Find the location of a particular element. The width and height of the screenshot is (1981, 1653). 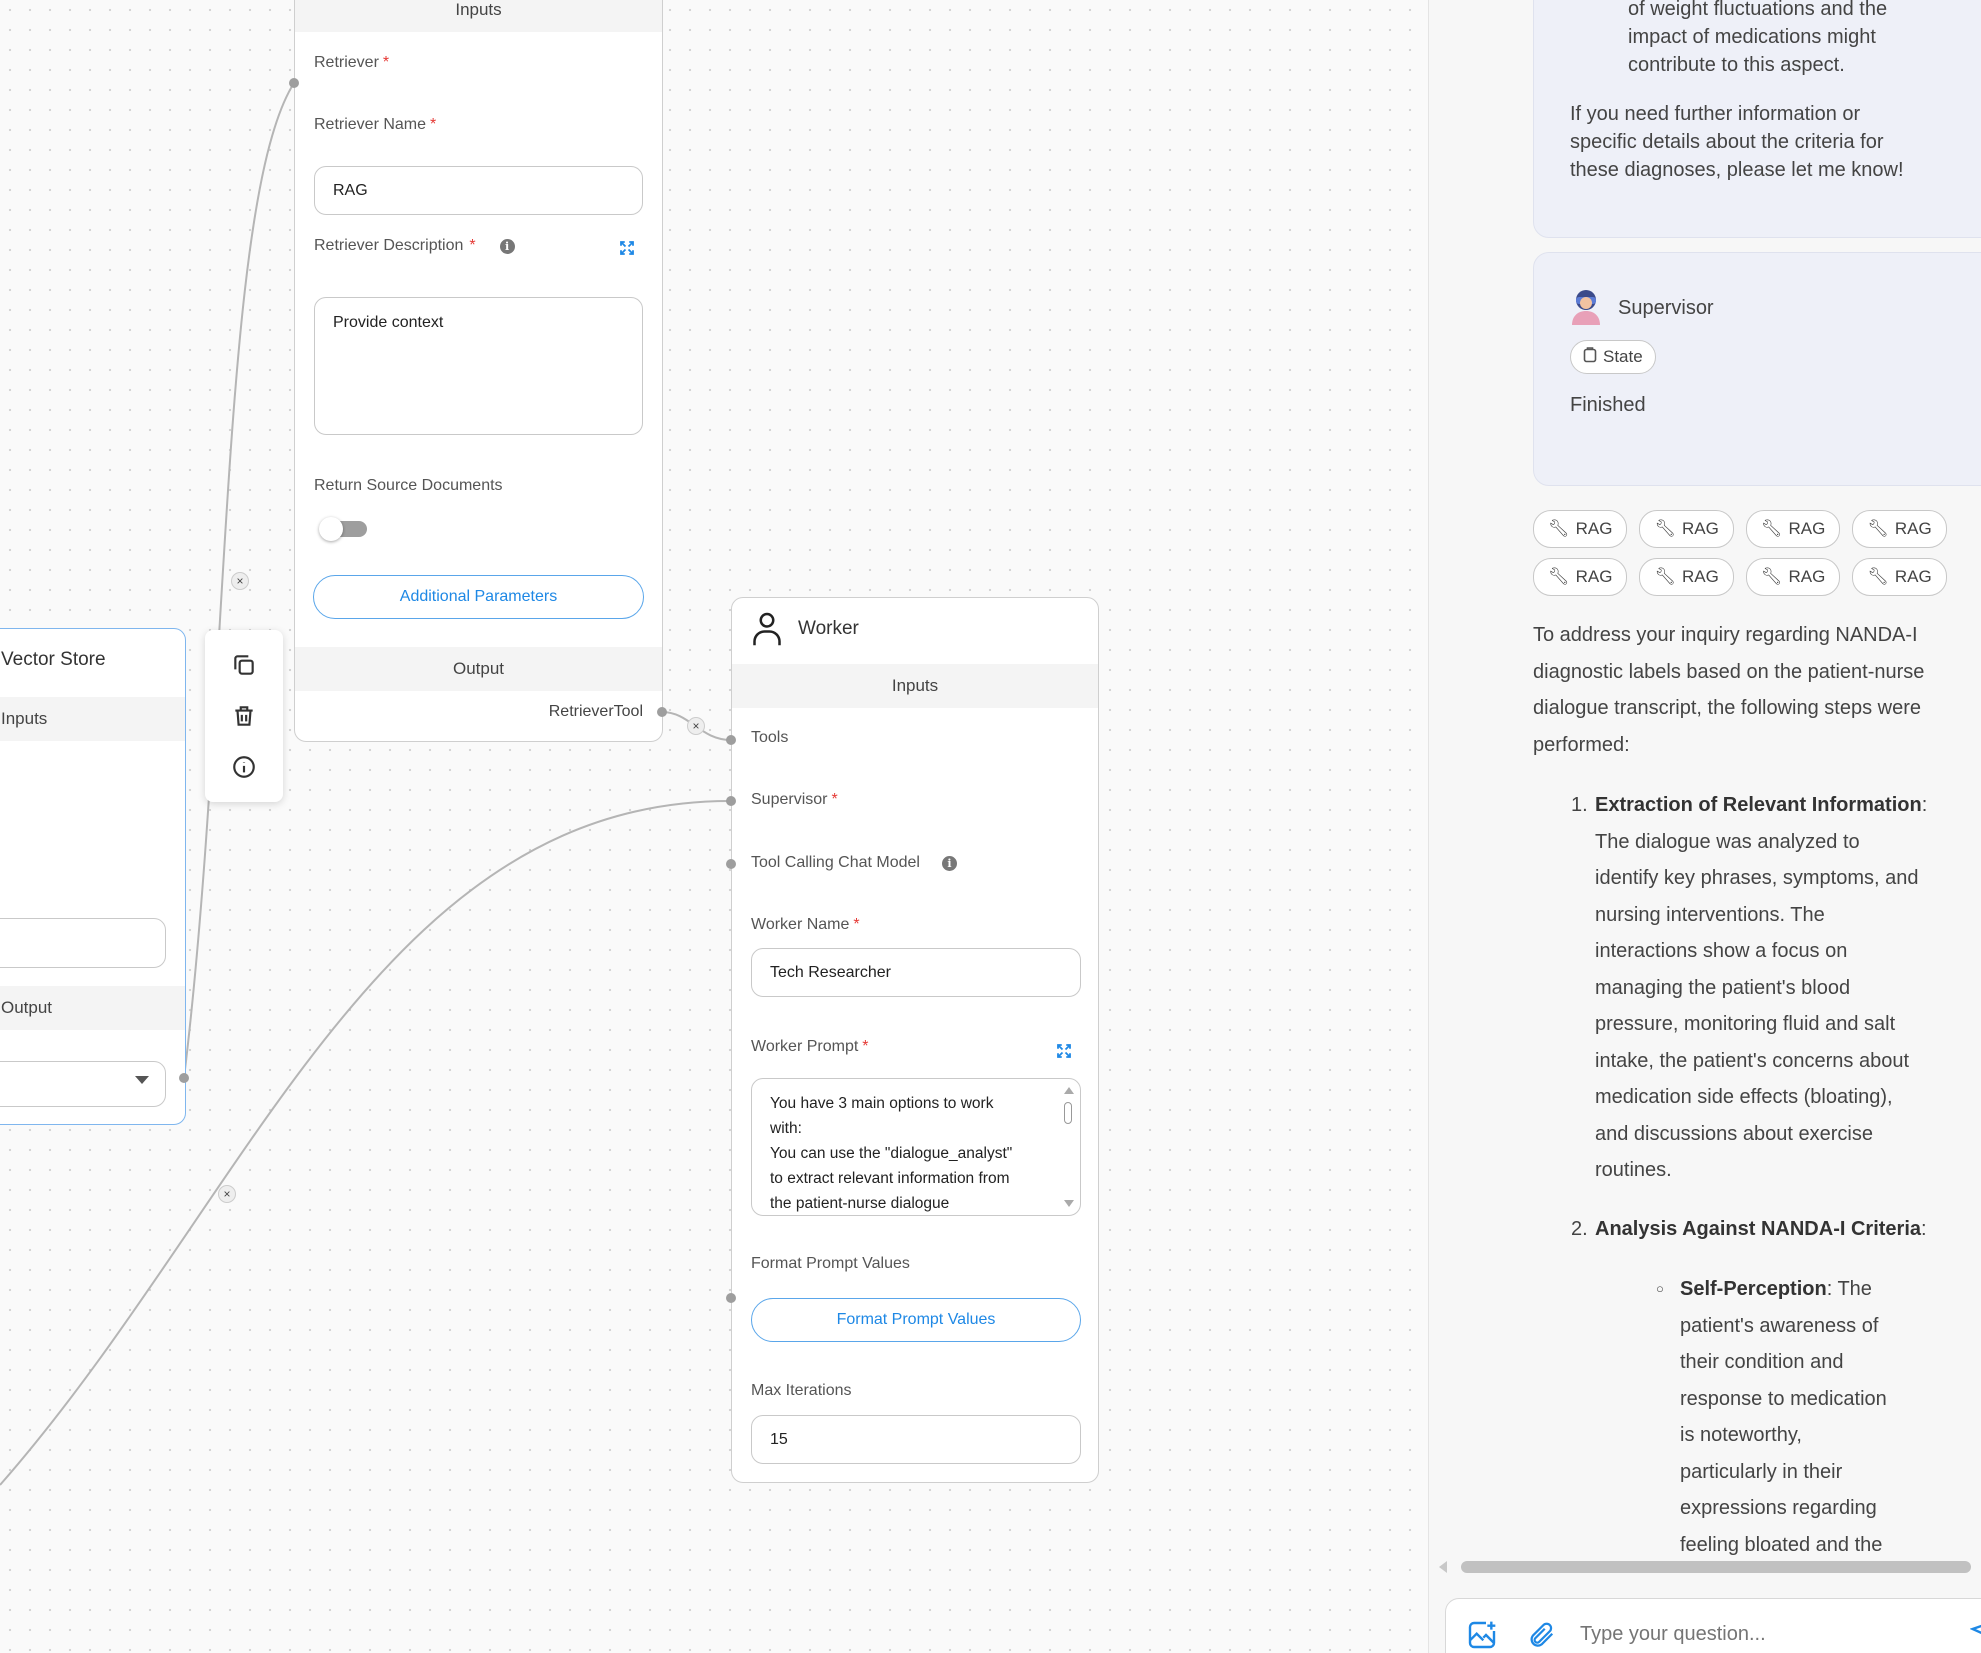

return-source-toggle is located at coordinates (343, 529).